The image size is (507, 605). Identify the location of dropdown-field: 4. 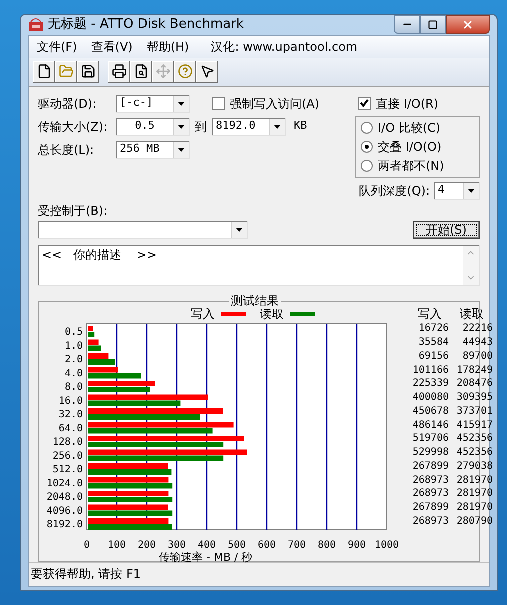
(457, 191).